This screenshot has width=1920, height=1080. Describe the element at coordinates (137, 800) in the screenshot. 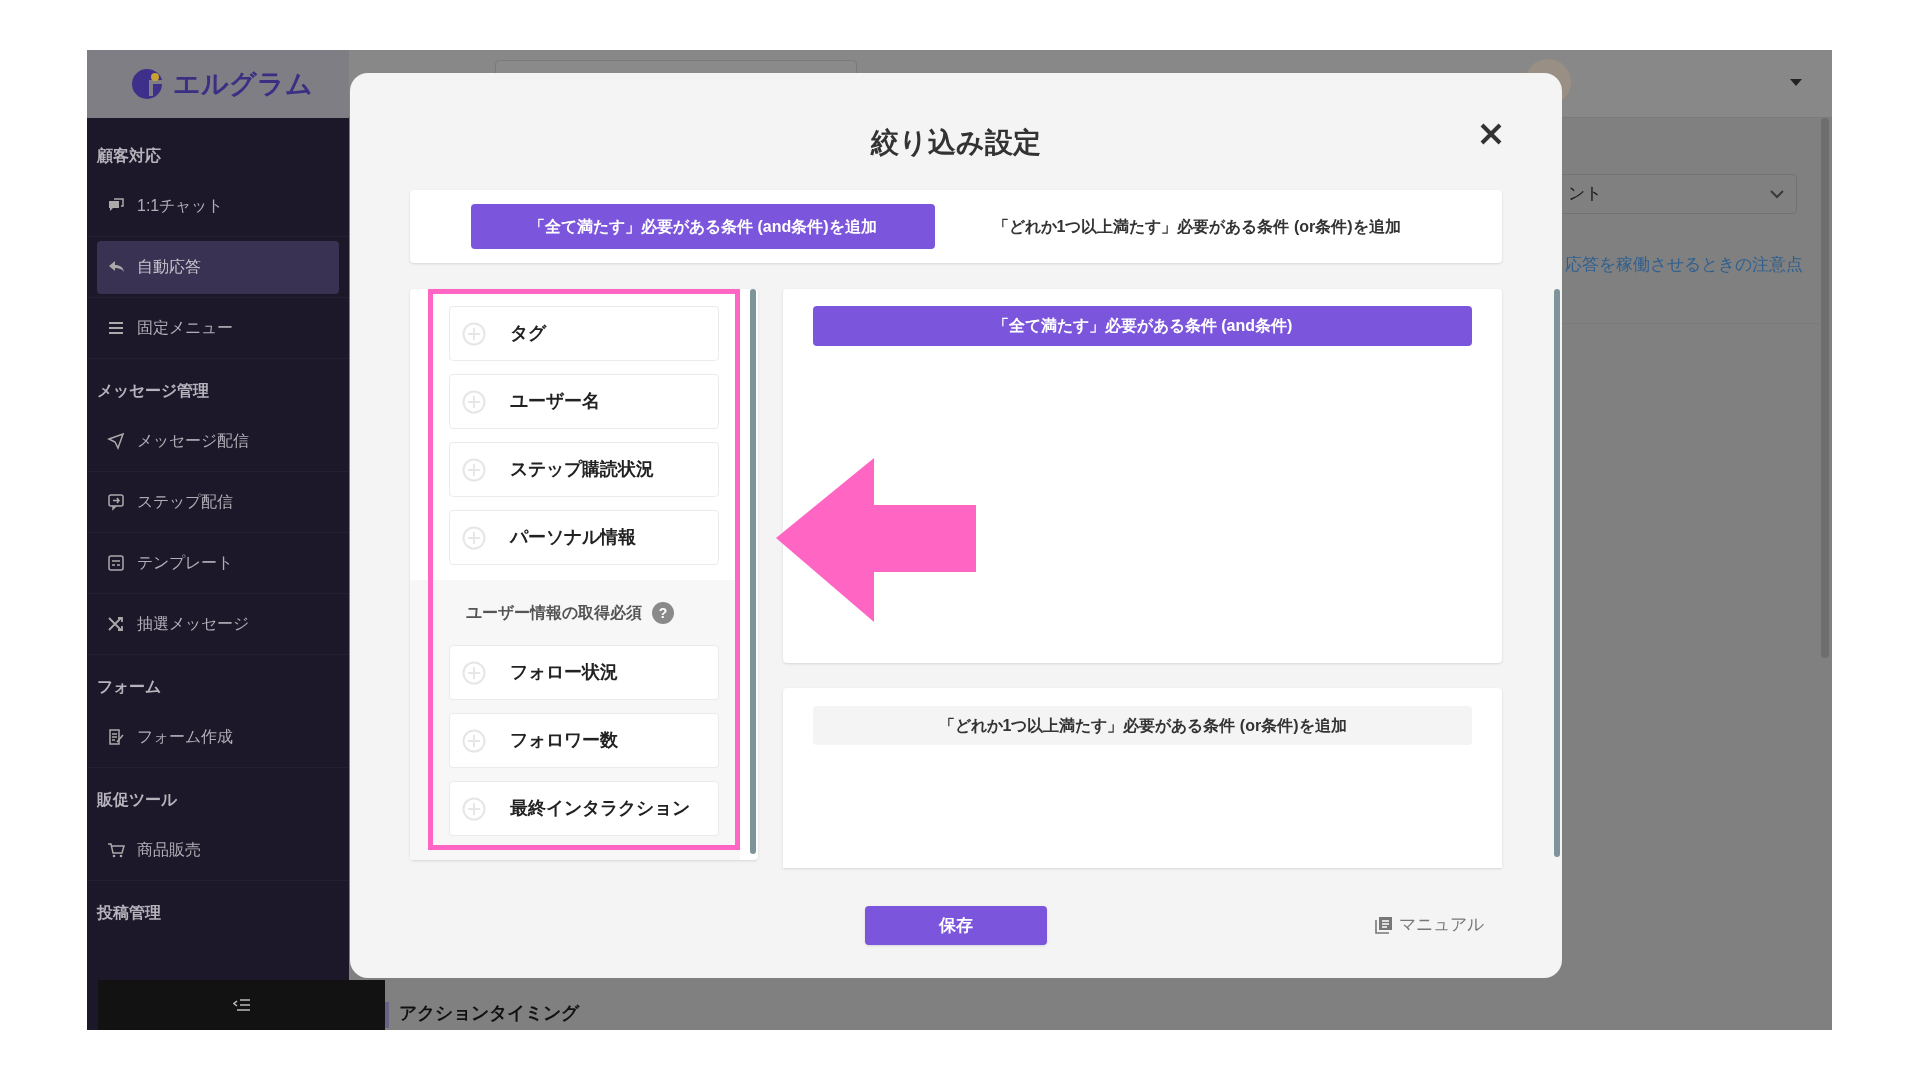

I see `section-heading: 販促ツール` at that location.